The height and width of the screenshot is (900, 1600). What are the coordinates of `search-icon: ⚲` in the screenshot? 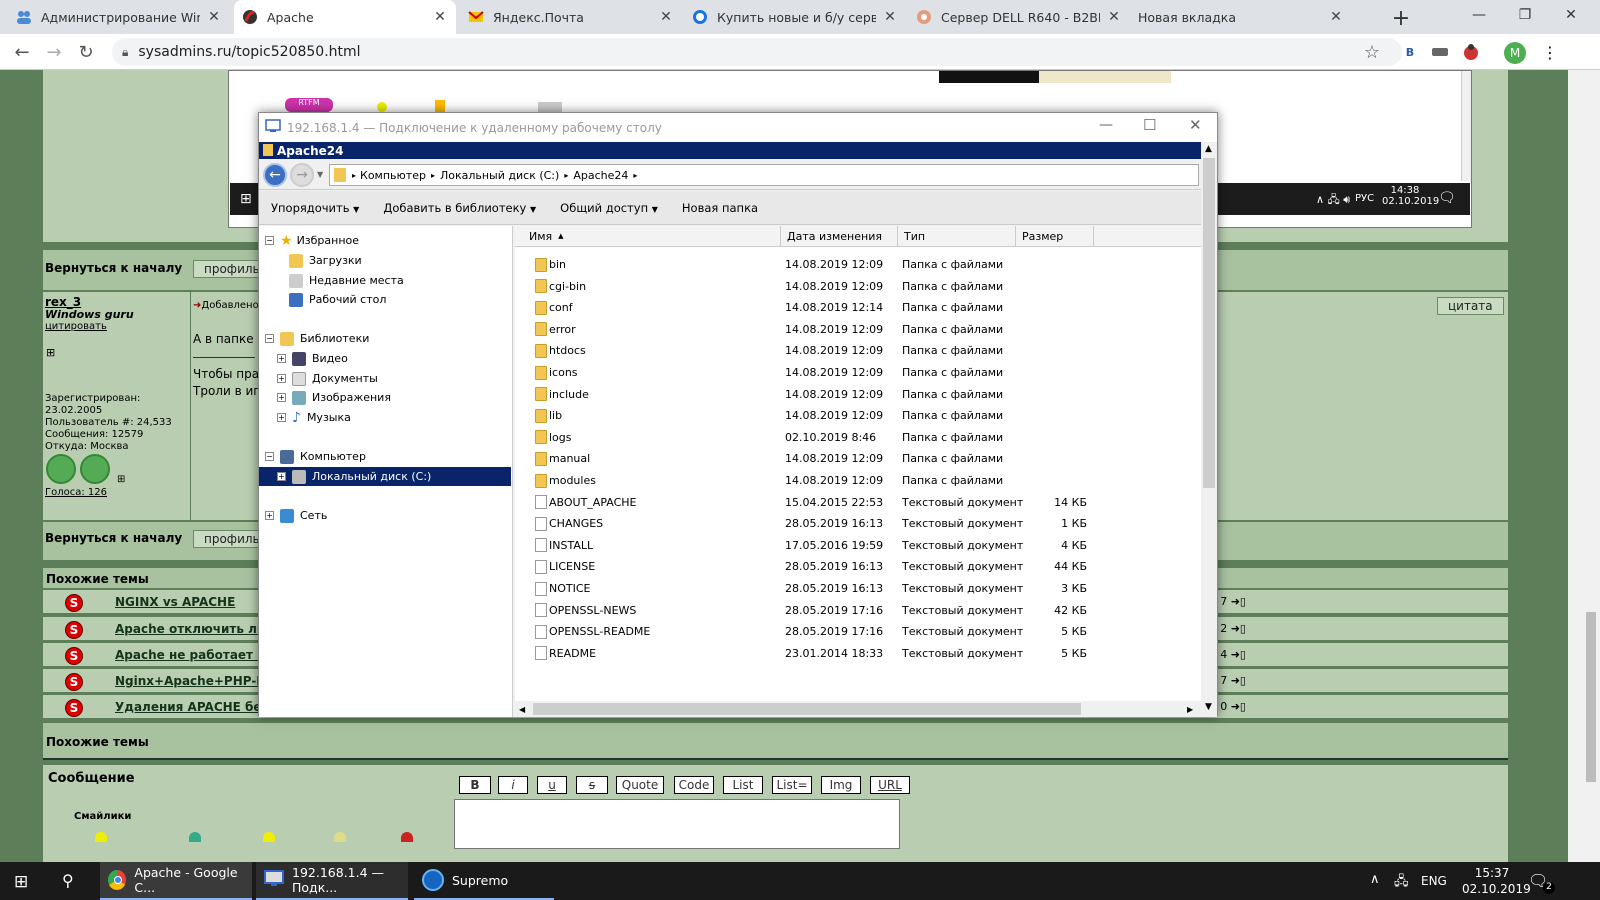 It's located at (68, 880).